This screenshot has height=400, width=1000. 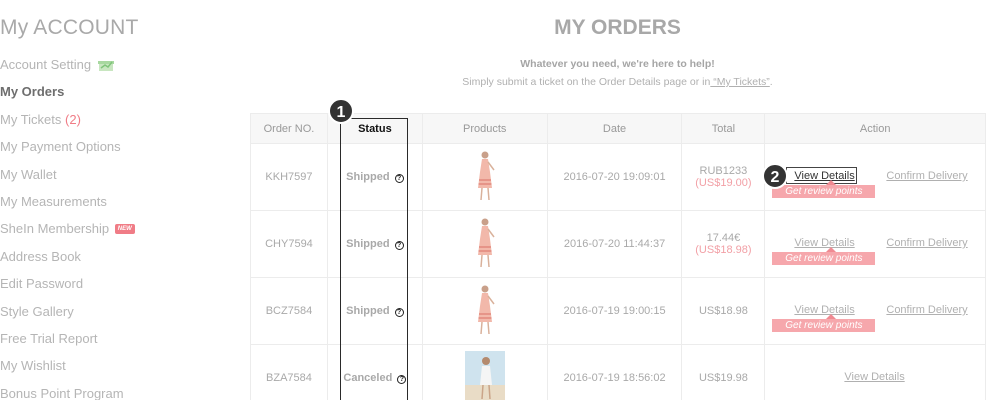 What do you see at coordinates (740, 82) in the screenshot?
I see `my-tickets-link: “My Tickets”` at bounding box center [740, 82].